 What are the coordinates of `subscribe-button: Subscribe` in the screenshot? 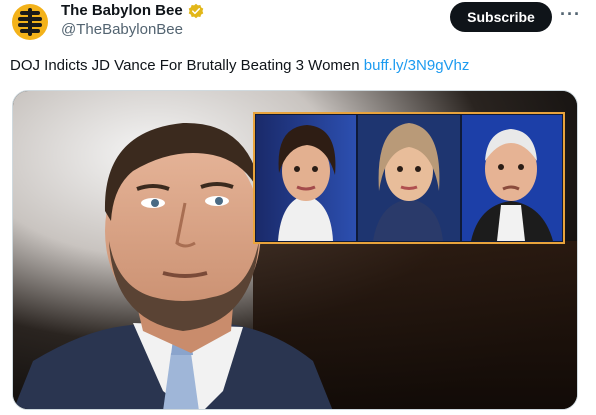 It's located at (501, 17).